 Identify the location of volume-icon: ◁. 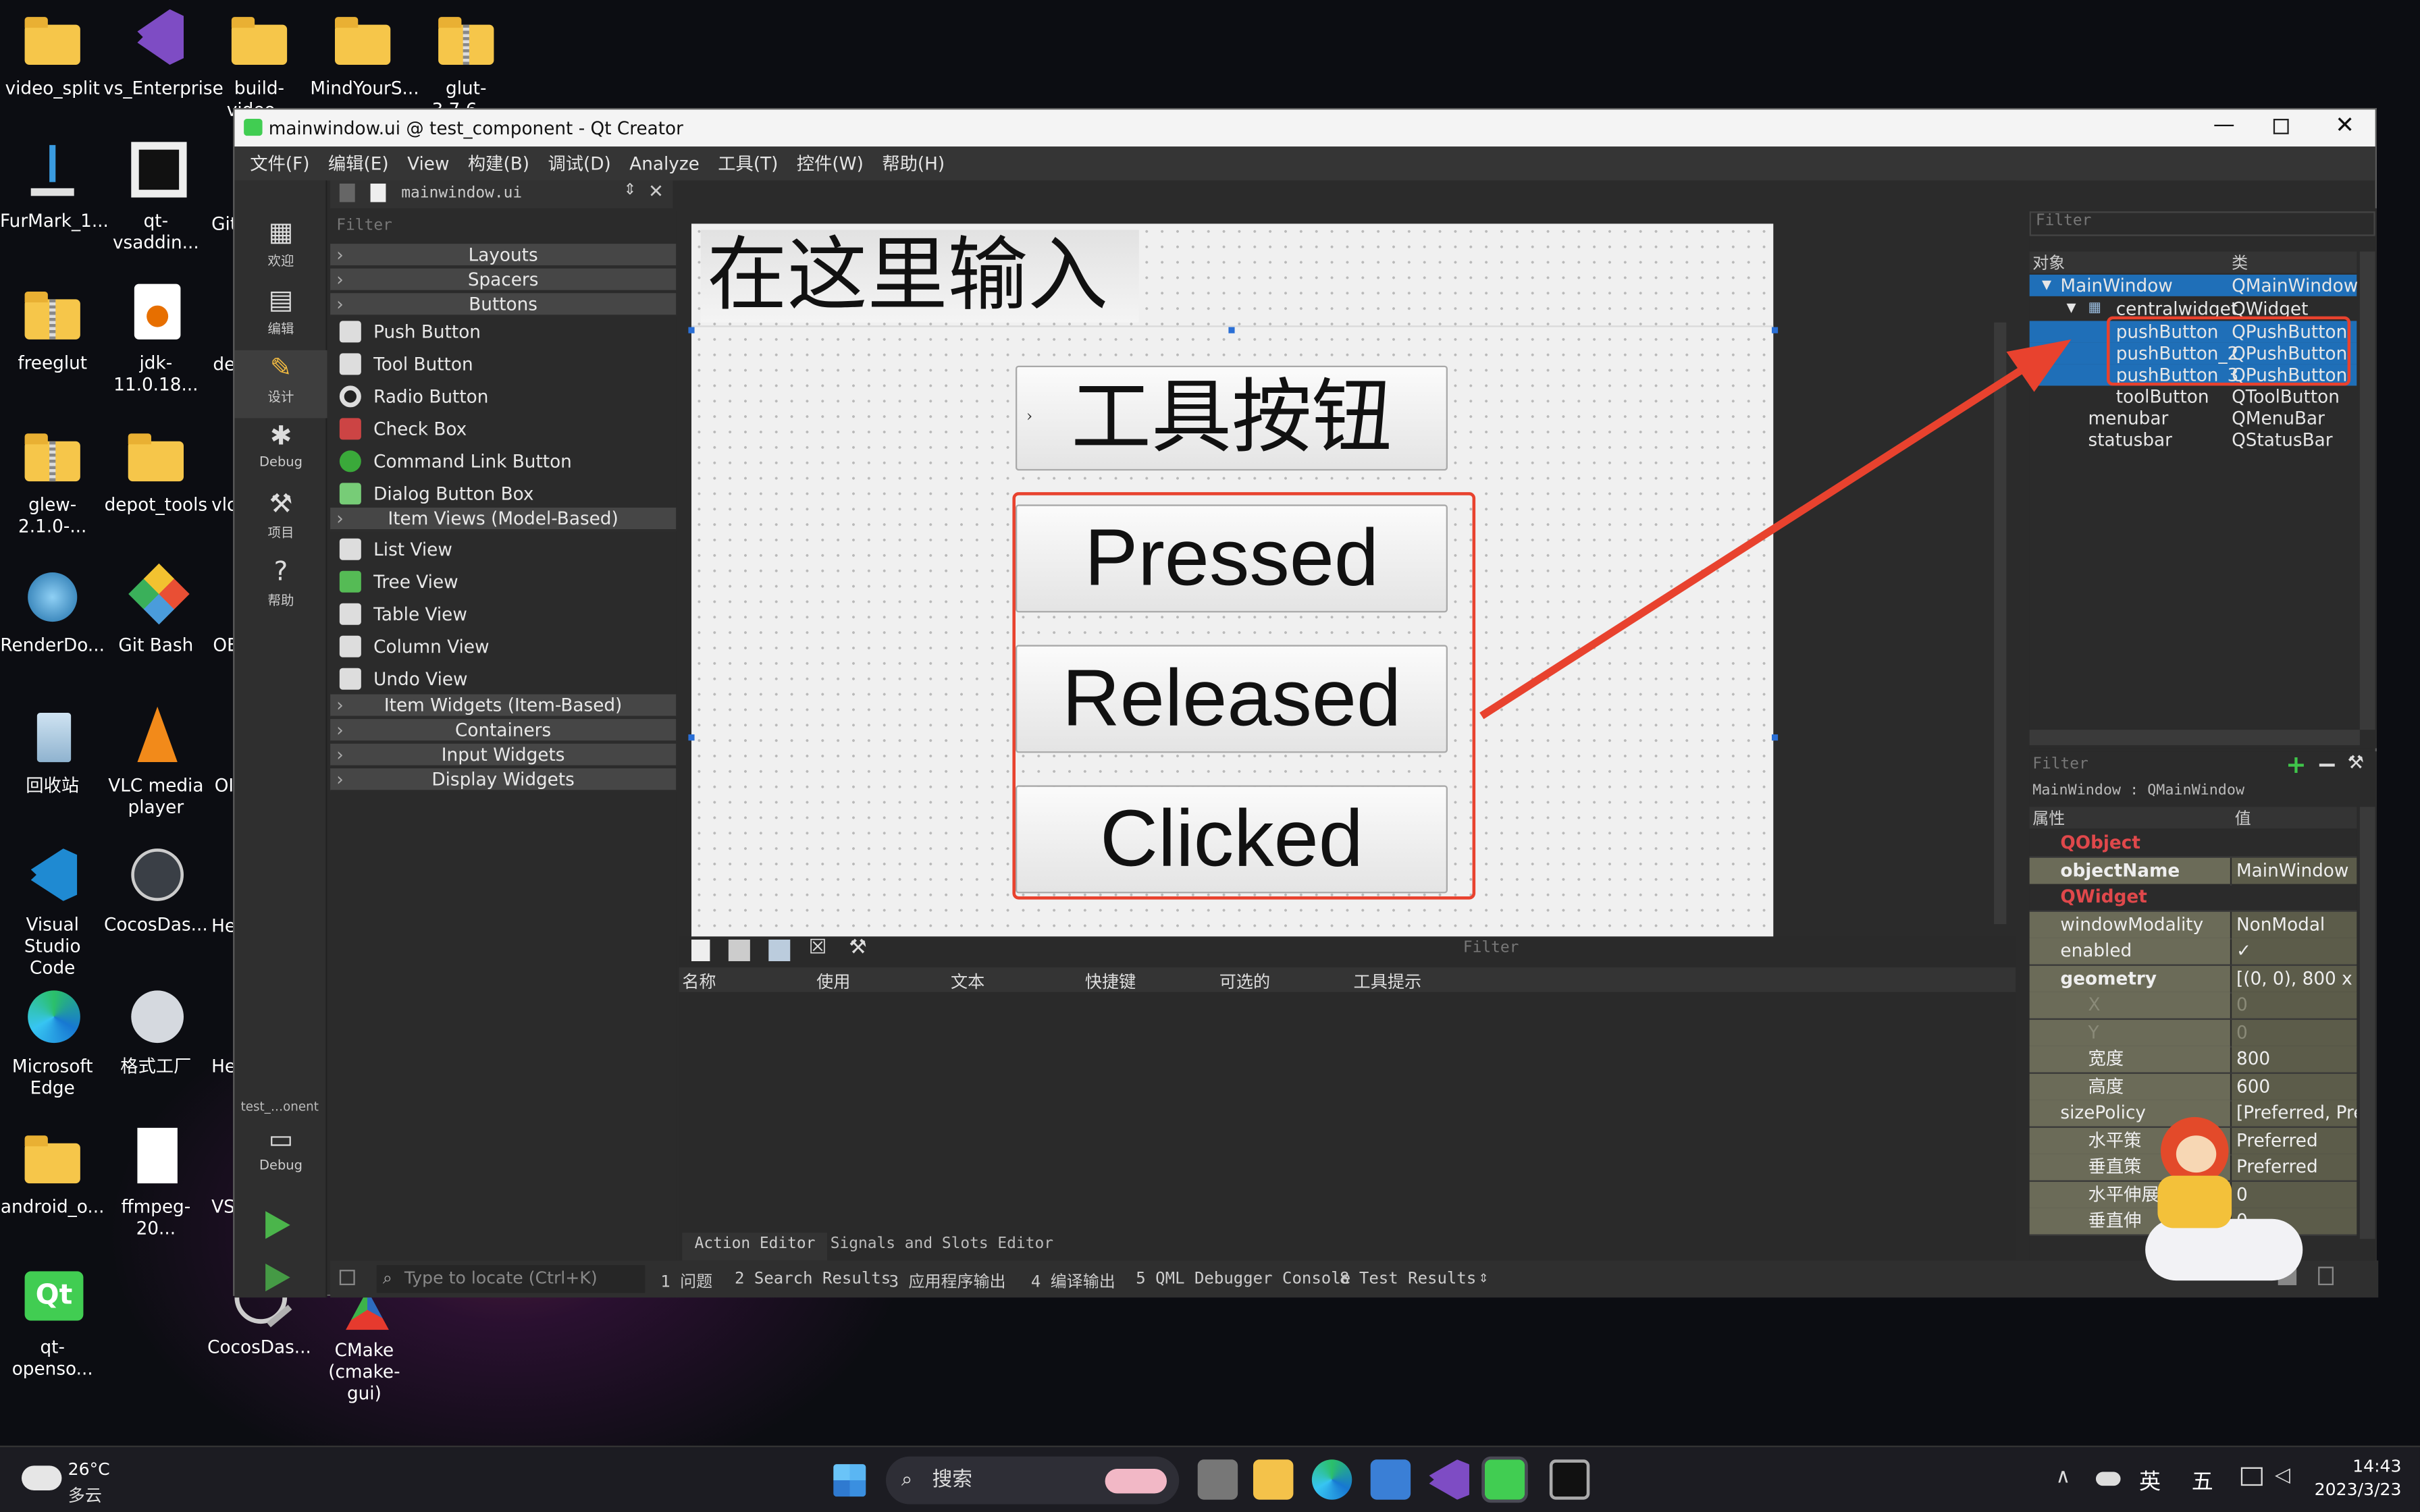
(2282, 1475).